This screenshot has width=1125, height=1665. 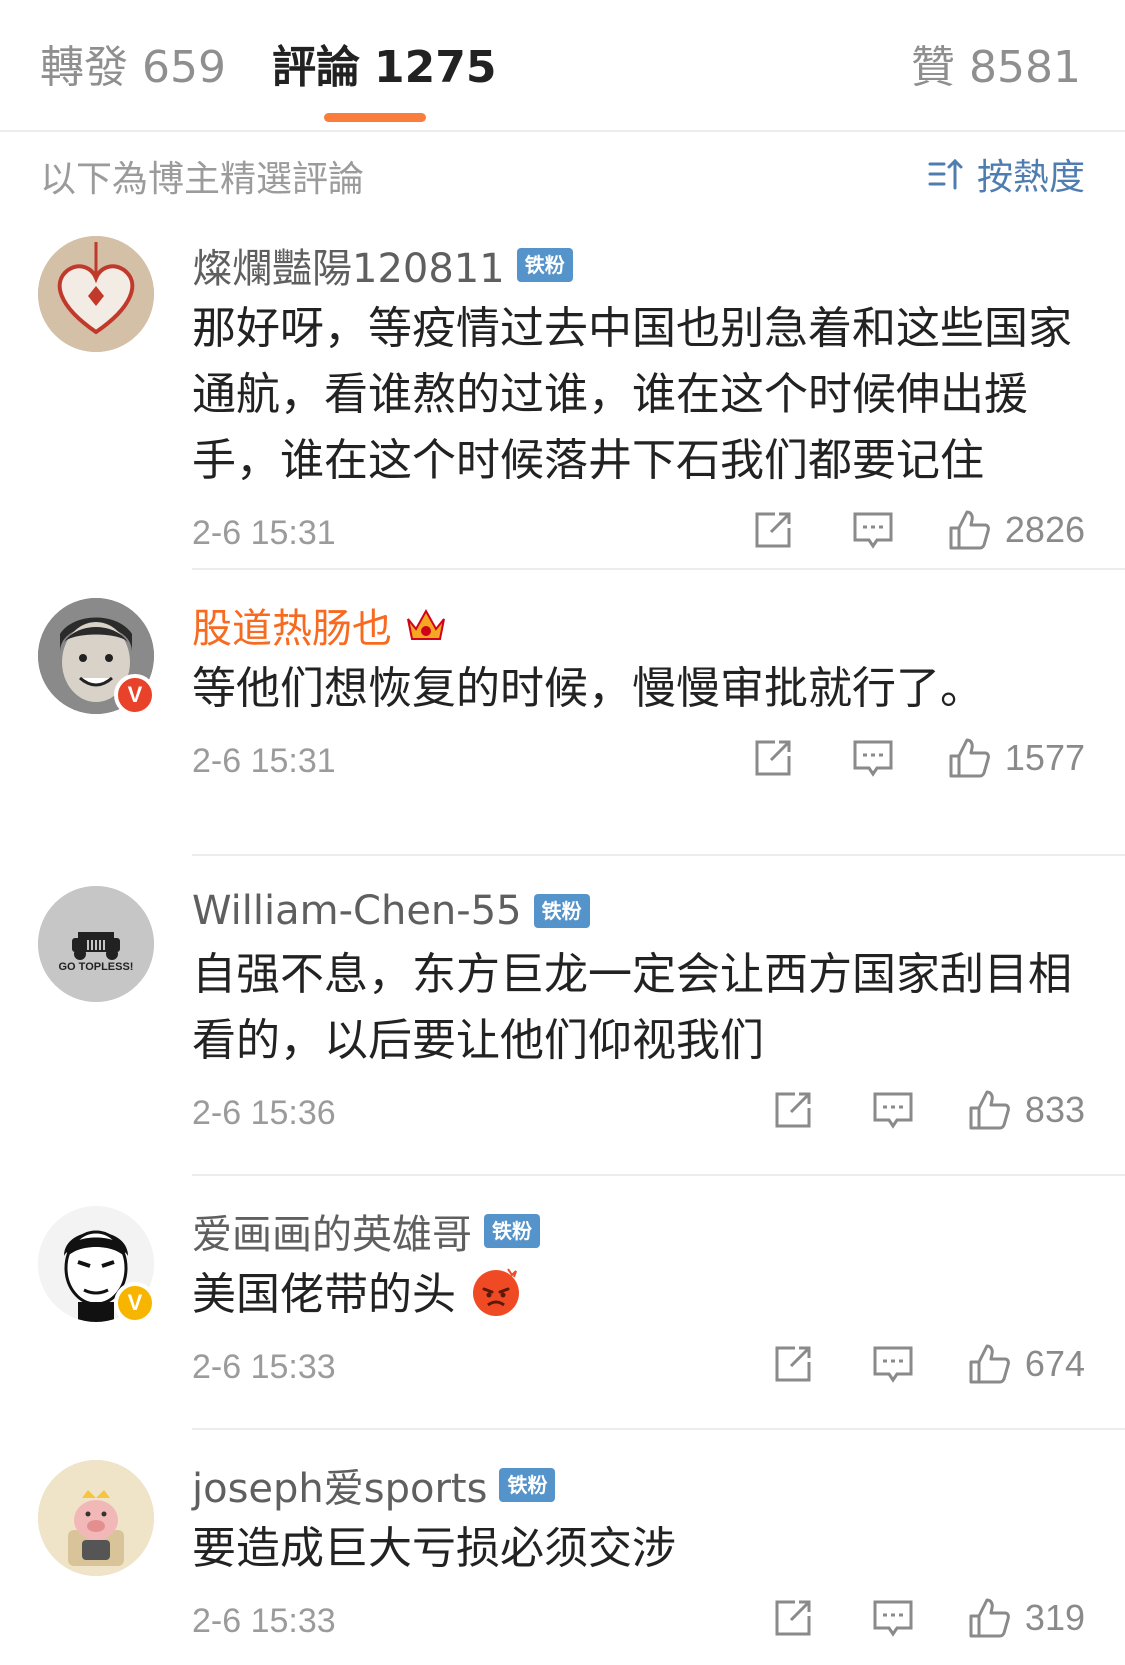 What do you see at coordinates (96, 1518) in the screenshot?
I see `pig-king-avatar` at bounding box center [96, 1518].